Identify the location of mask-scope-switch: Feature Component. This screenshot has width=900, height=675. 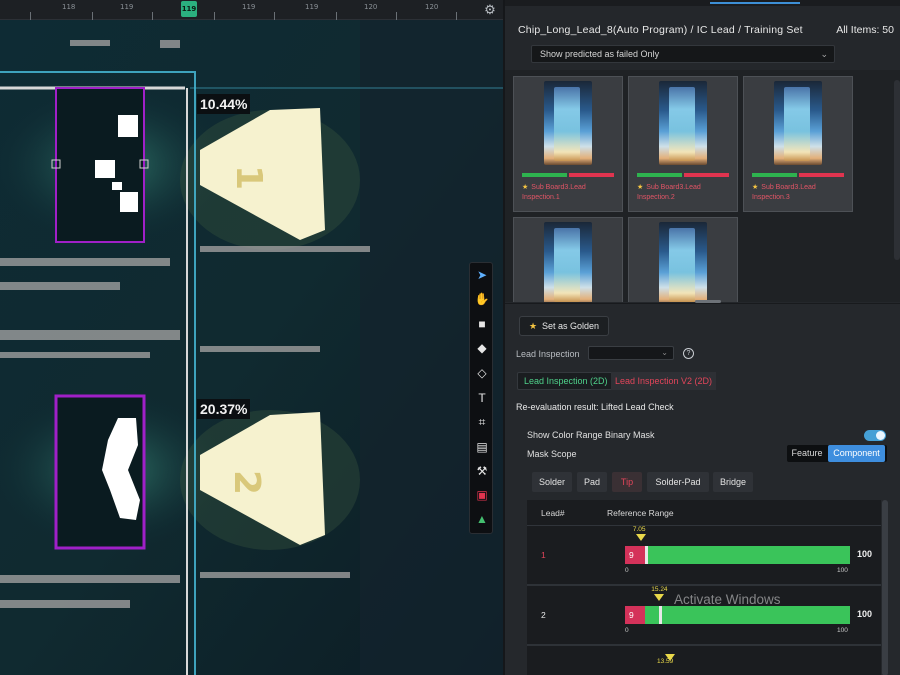
(837, 453).